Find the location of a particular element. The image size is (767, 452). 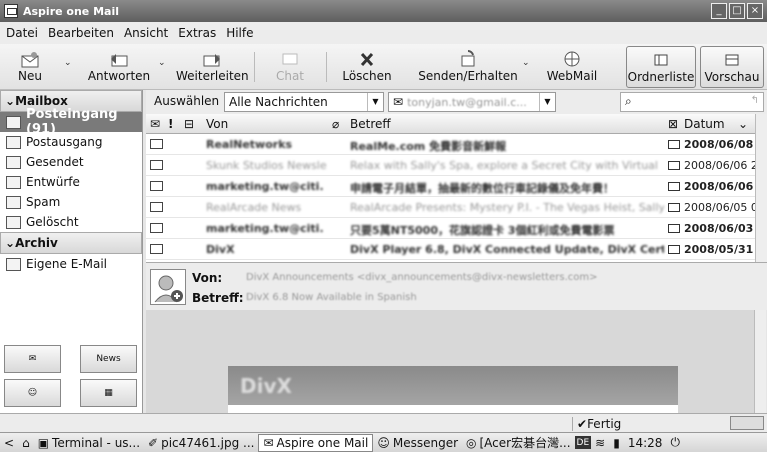

news-view-button: News is located at coordinates (108, 359).